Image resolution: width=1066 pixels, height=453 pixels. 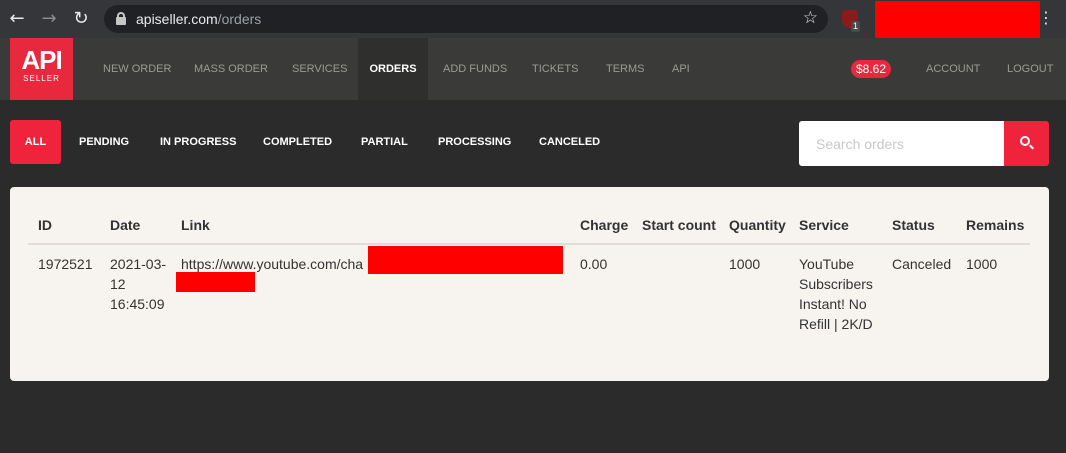 I want to click on header-divider, so click(x=529, y=244).